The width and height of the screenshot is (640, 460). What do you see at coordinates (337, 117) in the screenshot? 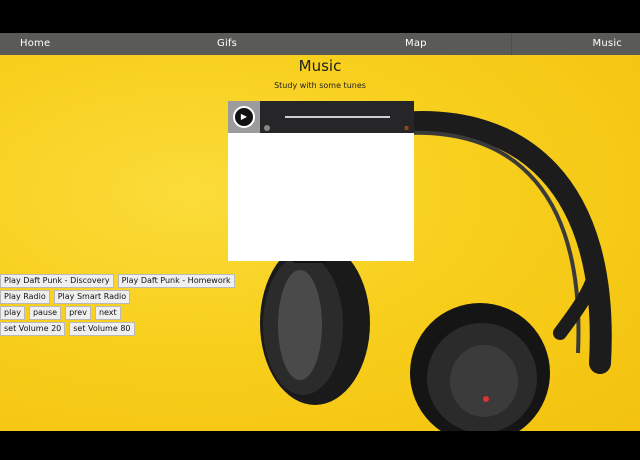
I see `progress-bar` at bounding box center [337, 117].